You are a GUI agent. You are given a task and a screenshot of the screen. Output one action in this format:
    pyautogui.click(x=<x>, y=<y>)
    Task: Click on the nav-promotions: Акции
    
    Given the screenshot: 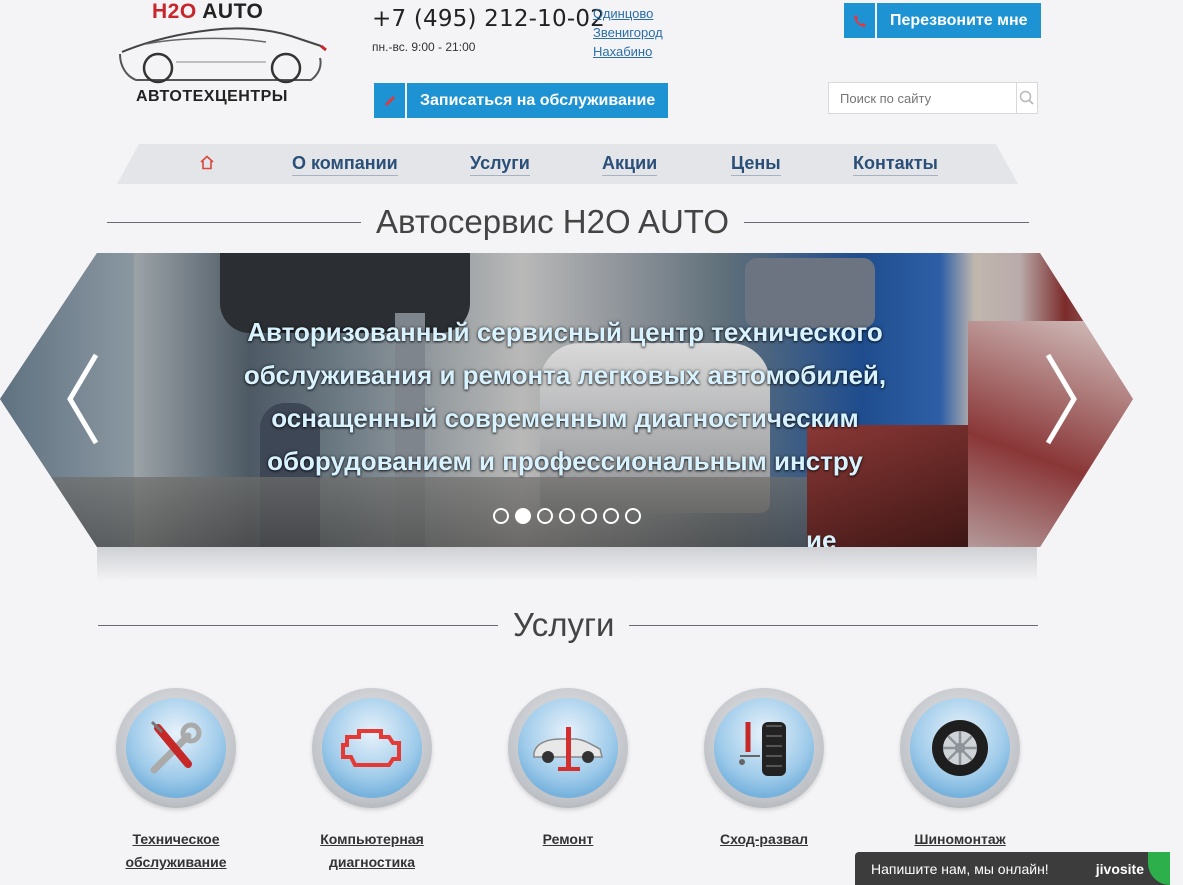 What is the action you would take?
    pyautogui.click(x=630, y=164)
    